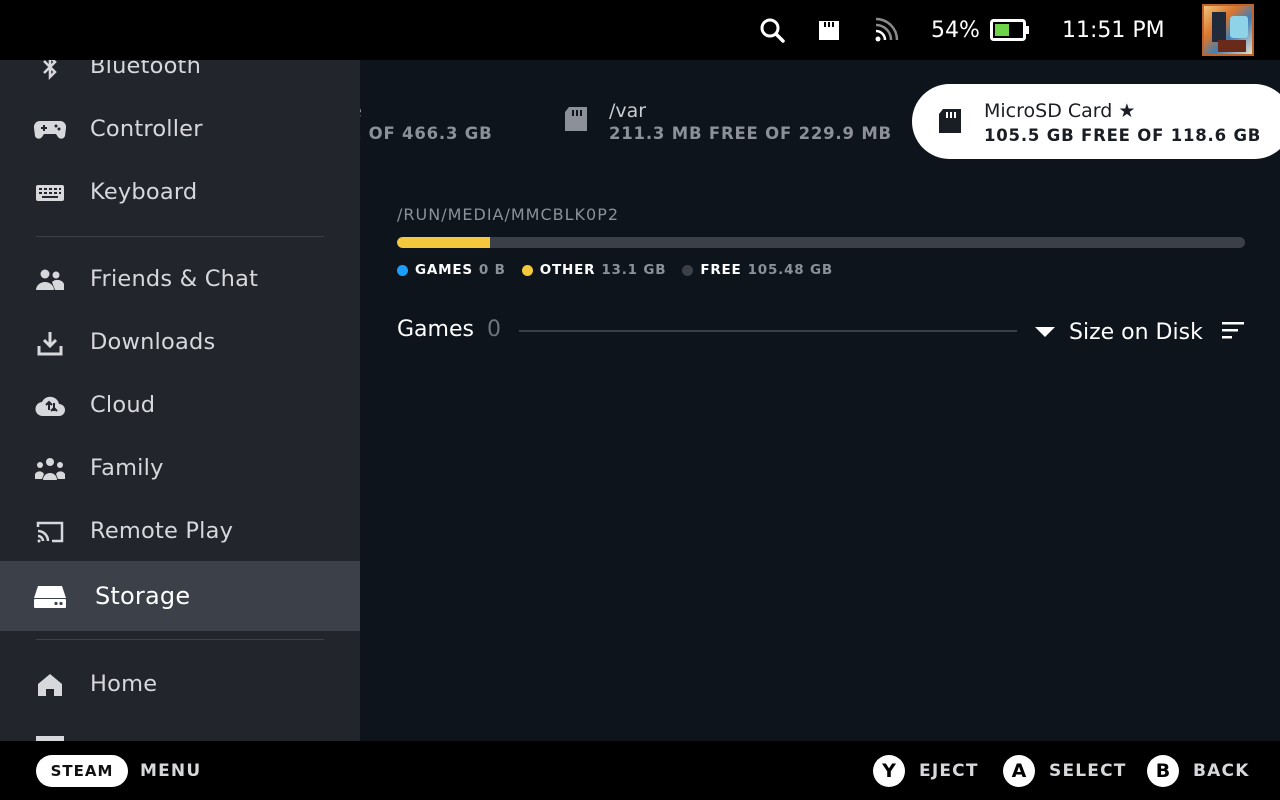 The height and width of the screenshot is (800, 1280). What do you see at coordinates (790, 270) in the screenshot?
I see `legend-value: 105.48 GB` at bounding box center [790, 270].